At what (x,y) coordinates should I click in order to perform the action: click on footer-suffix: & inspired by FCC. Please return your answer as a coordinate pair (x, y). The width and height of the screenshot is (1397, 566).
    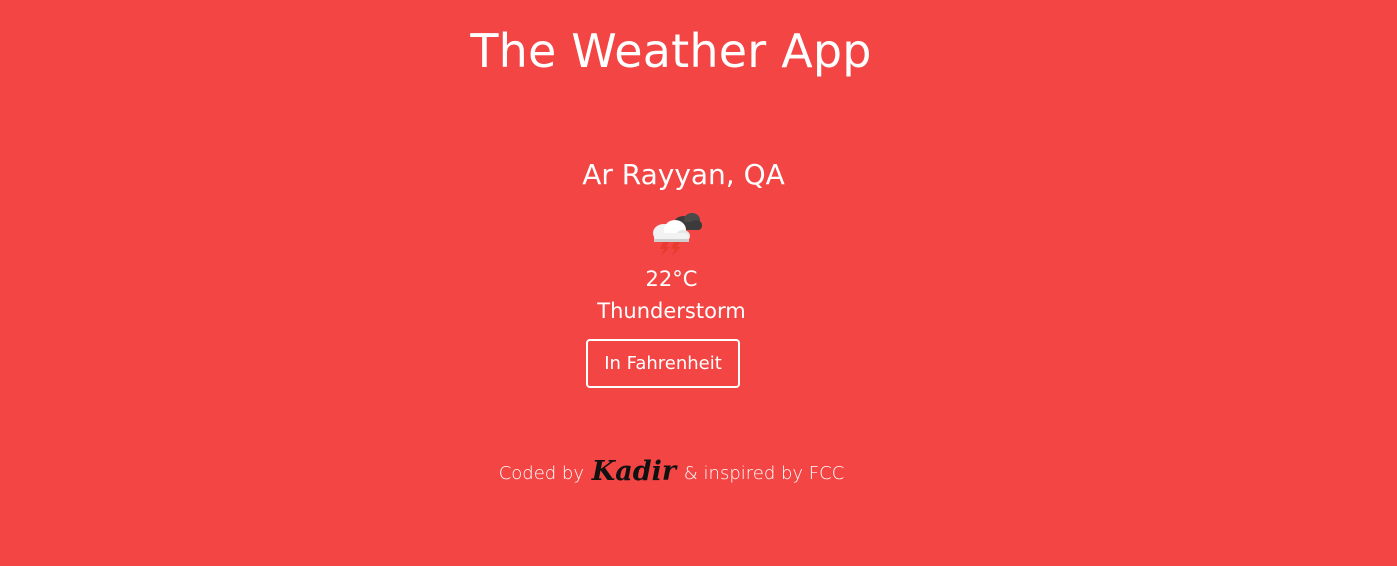
    Looking at the image, I should click on (764, 473).